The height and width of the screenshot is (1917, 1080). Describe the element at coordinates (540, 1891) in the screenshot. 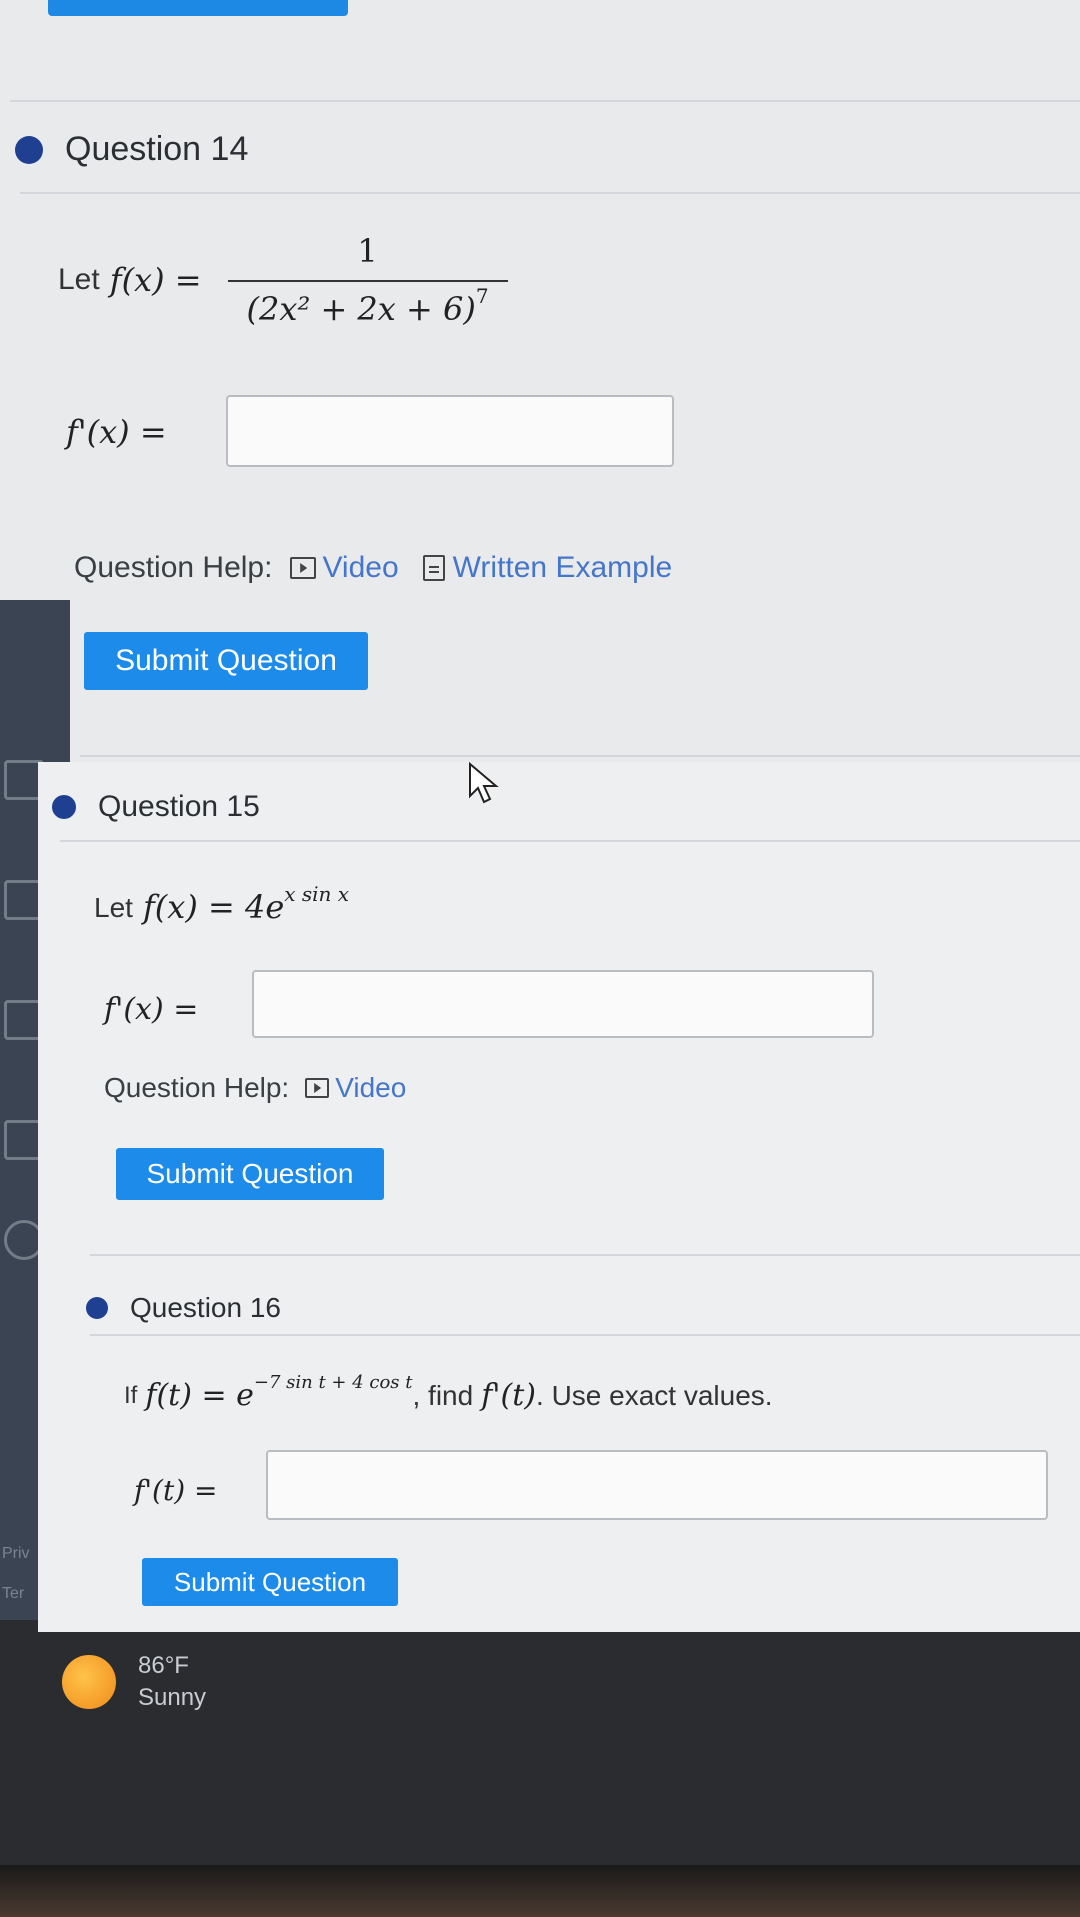

I see `bottom-bezel` at that location.